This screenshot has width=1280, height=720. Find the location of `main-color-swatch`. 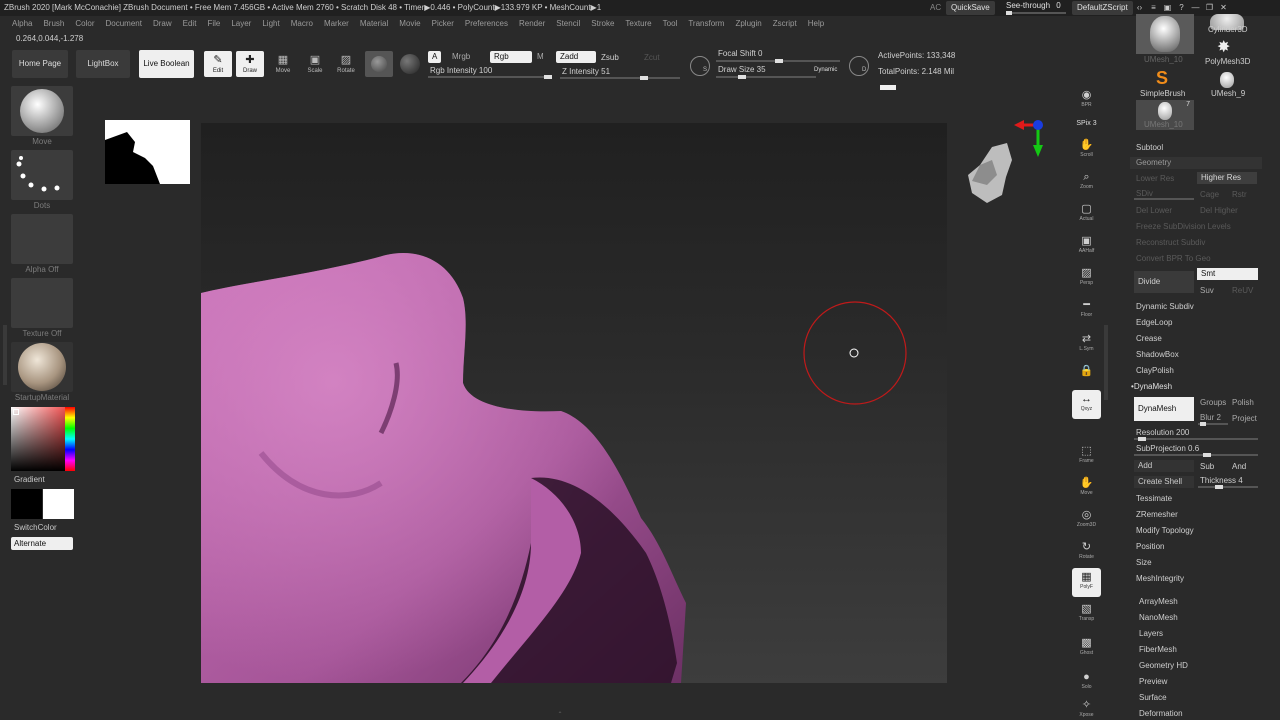

main-color-swatch is located at coordinates (26, 504).